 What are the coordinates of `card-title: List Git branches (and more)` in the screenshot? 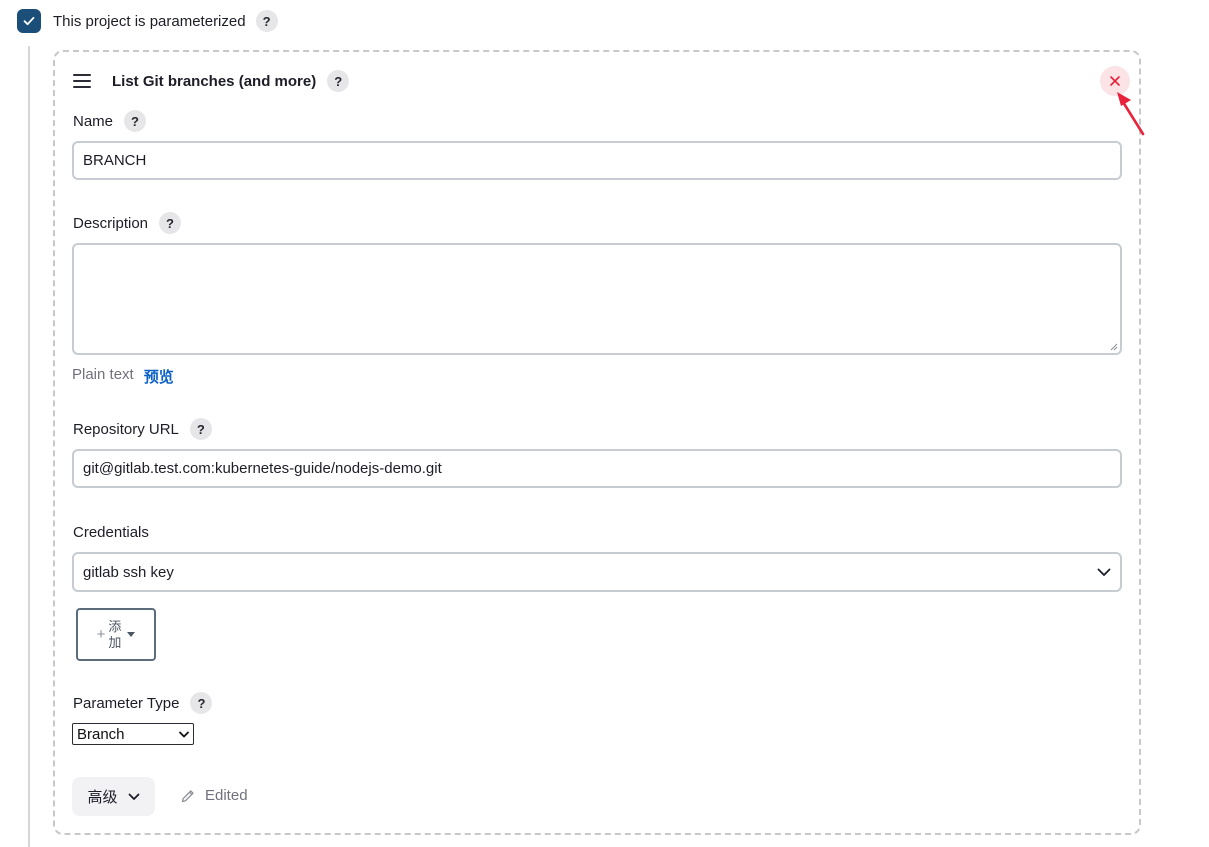 It's located at (214, 81).